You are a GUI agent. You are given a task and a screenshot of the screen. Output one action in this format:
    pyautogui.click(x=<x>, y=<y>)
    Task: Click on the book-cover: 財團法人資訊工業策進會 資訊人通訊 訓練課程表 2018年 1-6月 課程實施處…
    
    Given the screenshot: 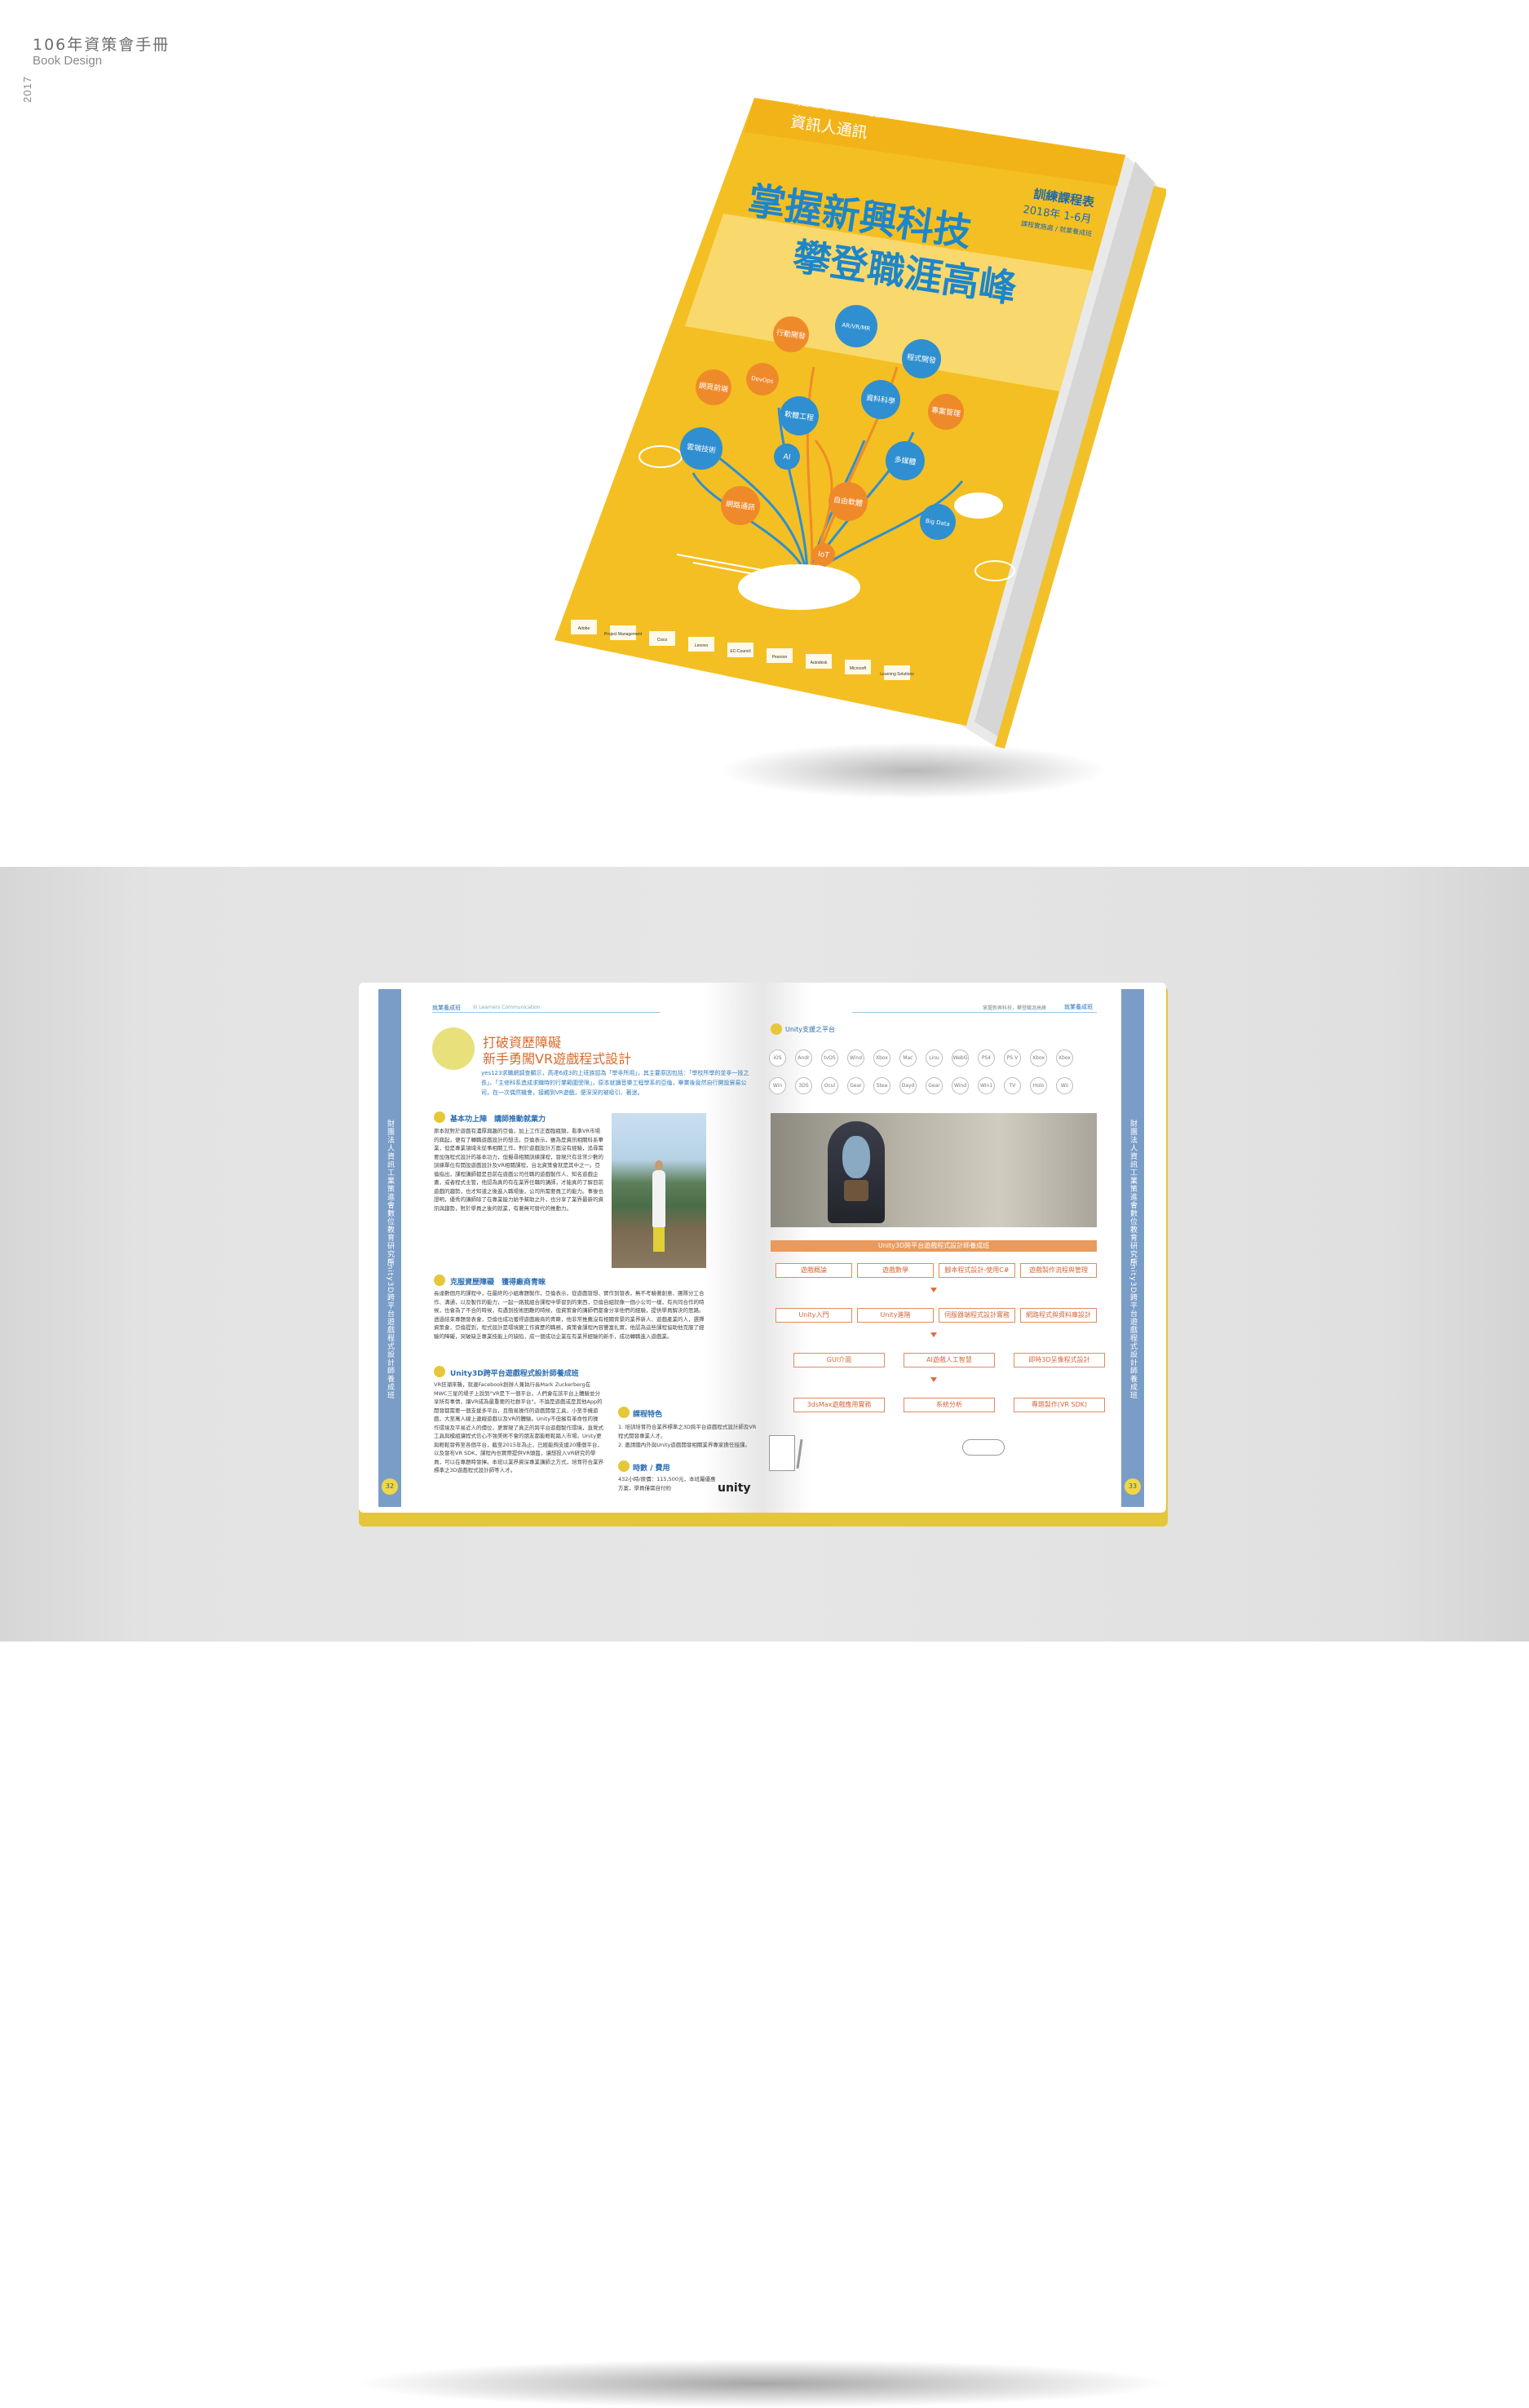 What is the action you would take?
    pyautogui.click(x=860, y=424)
    